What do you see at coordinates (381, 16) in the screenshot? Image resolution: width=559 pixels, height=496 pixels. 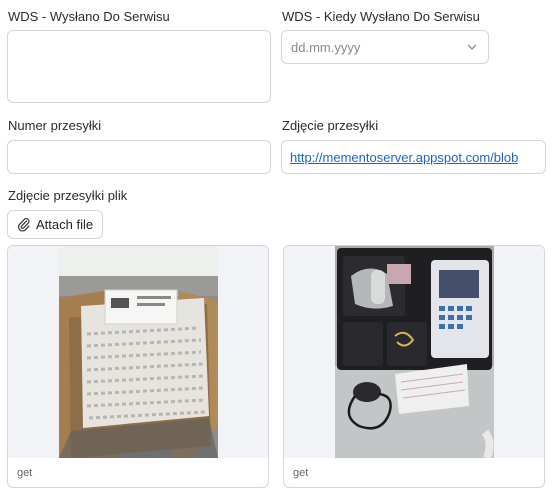 I see `wds-date-label: WDS - Kiedy Wysłano Do Serwisu` at bounding box center [381, 16].